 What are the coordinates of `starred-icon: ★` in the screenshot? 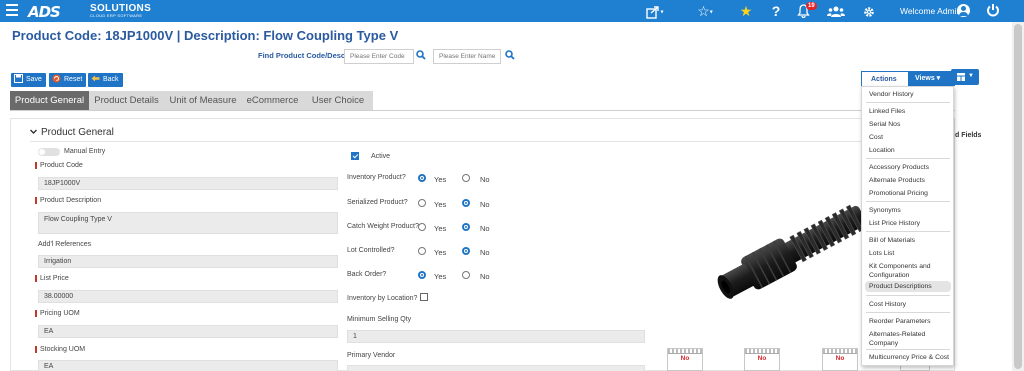 It's located at (746, 11).